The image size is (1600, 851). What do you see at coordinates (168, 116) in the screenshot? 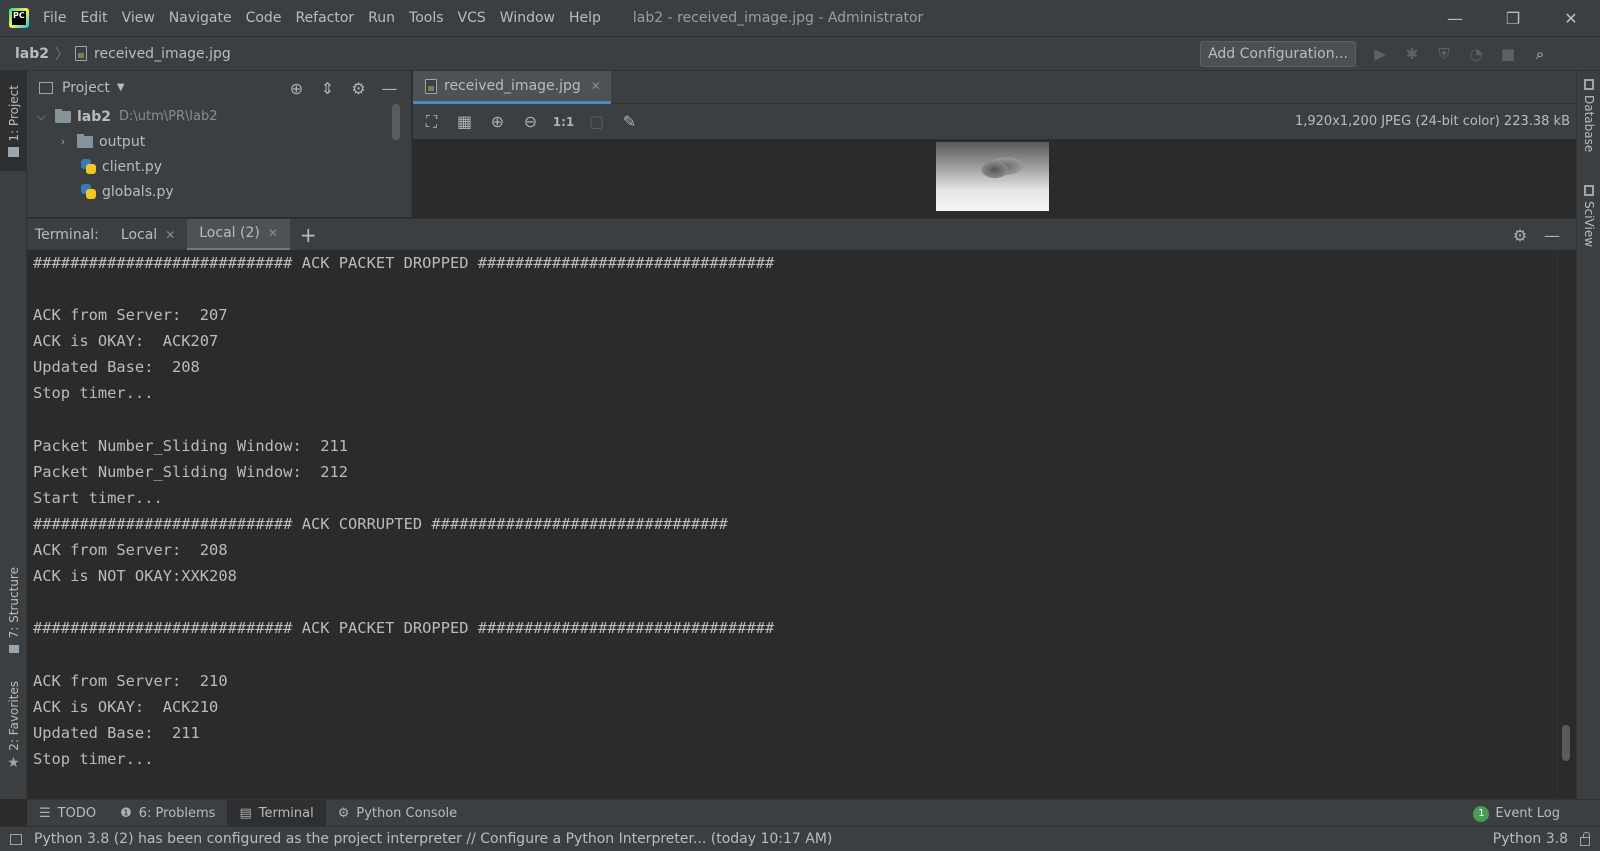
I see `tree-item-path: D:\utm\PR\lab2` at bounding box center [168, 116].